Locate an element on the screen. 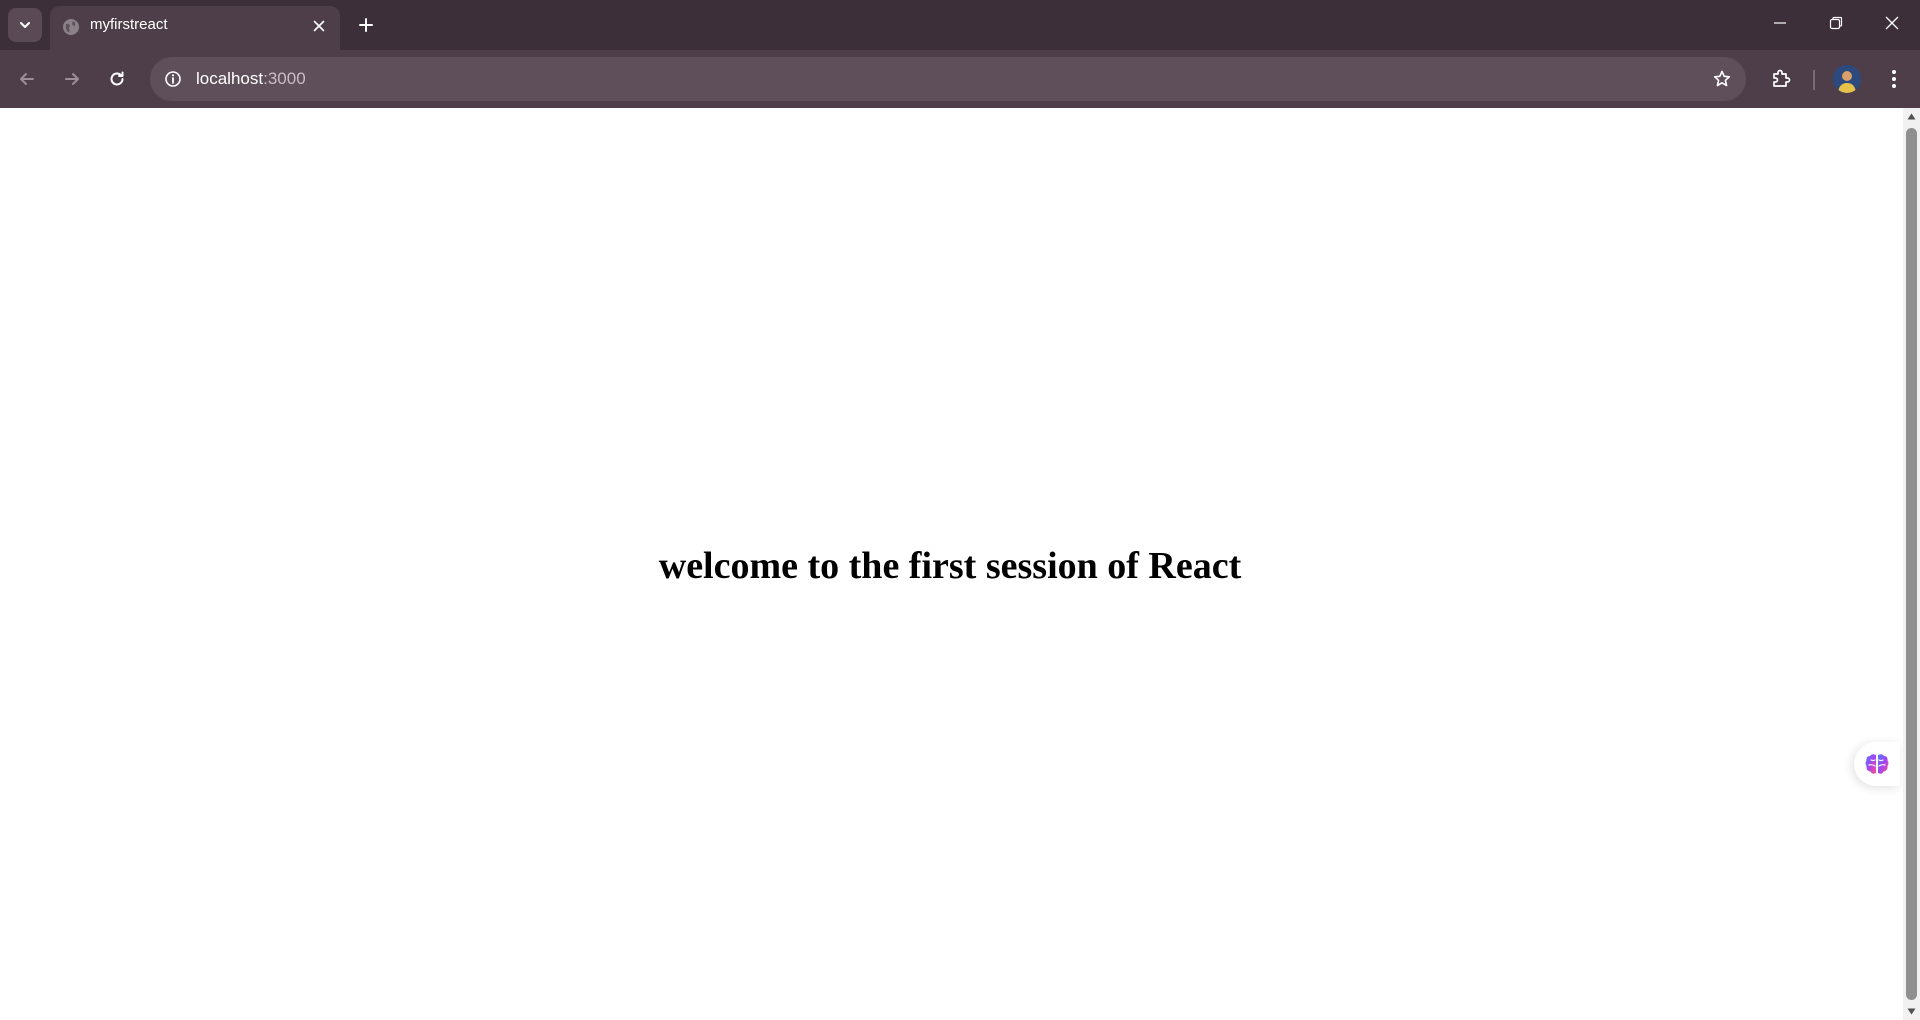  info-icon is located at coordinates (173, 79).